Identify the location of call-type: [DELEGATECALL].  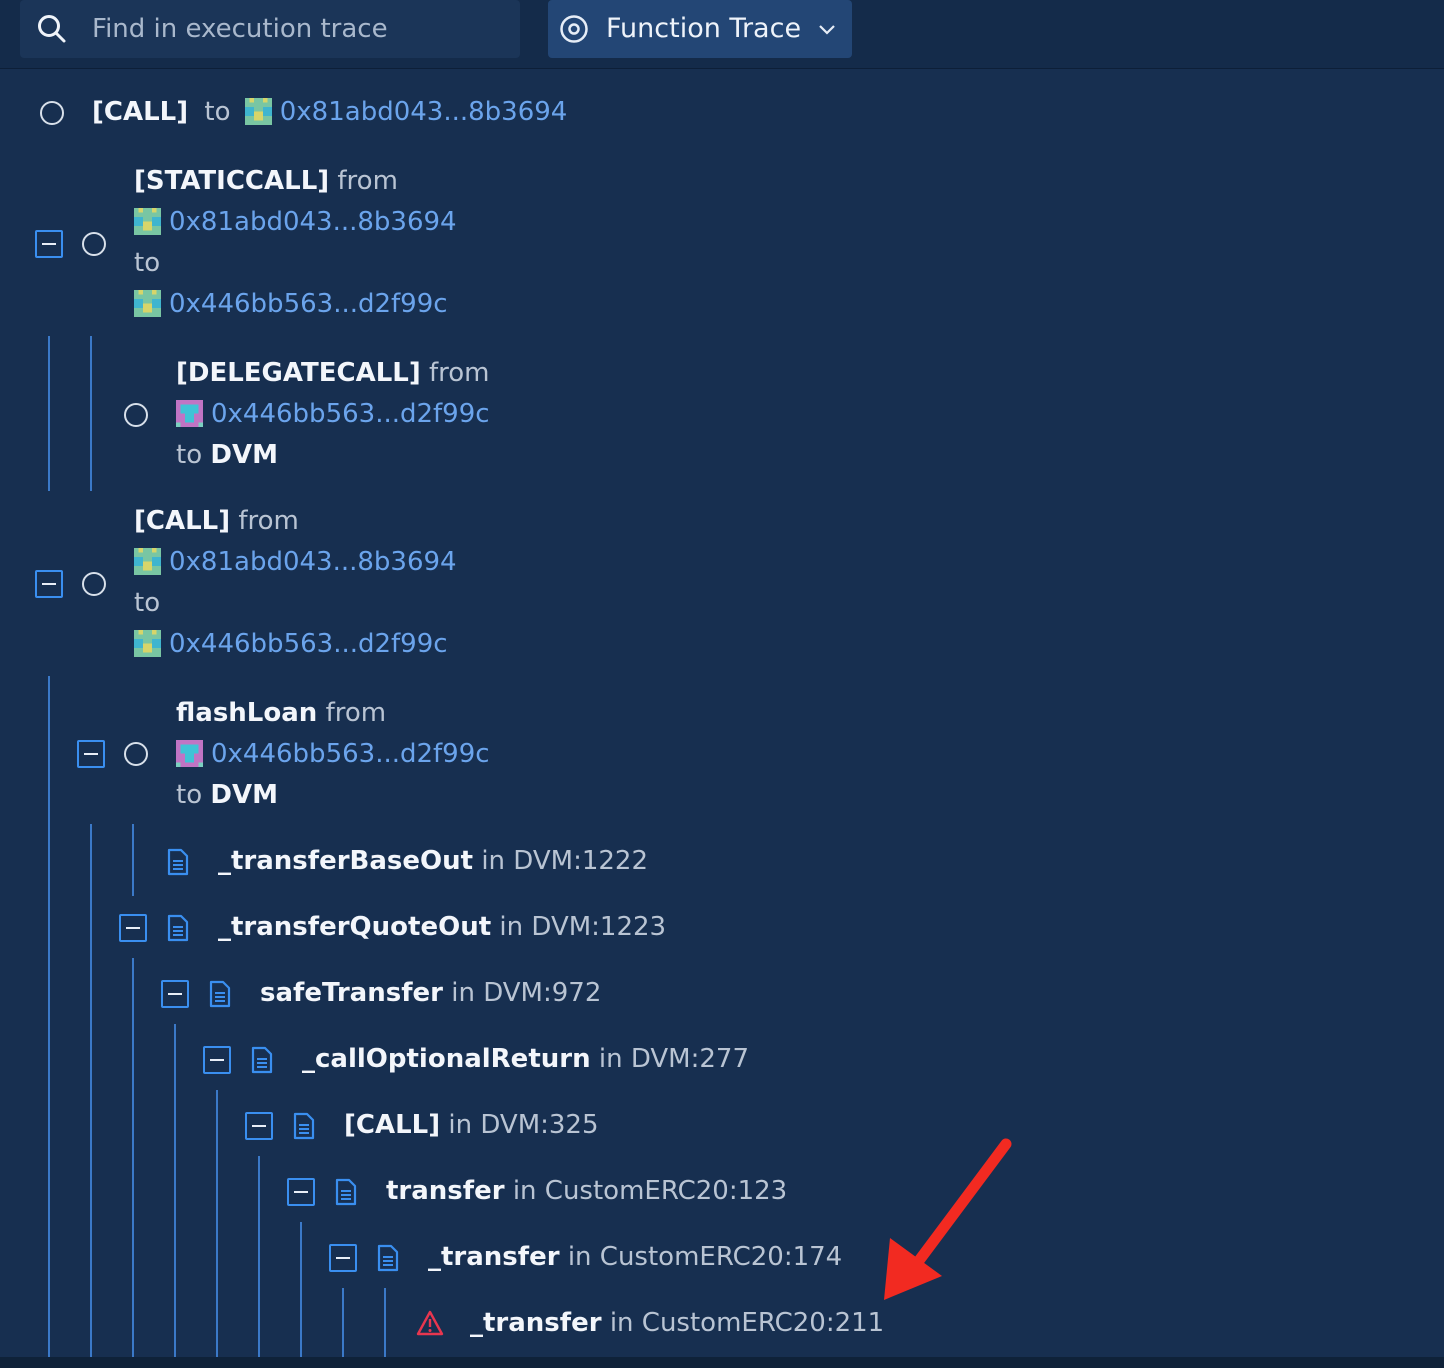
(298, 373).